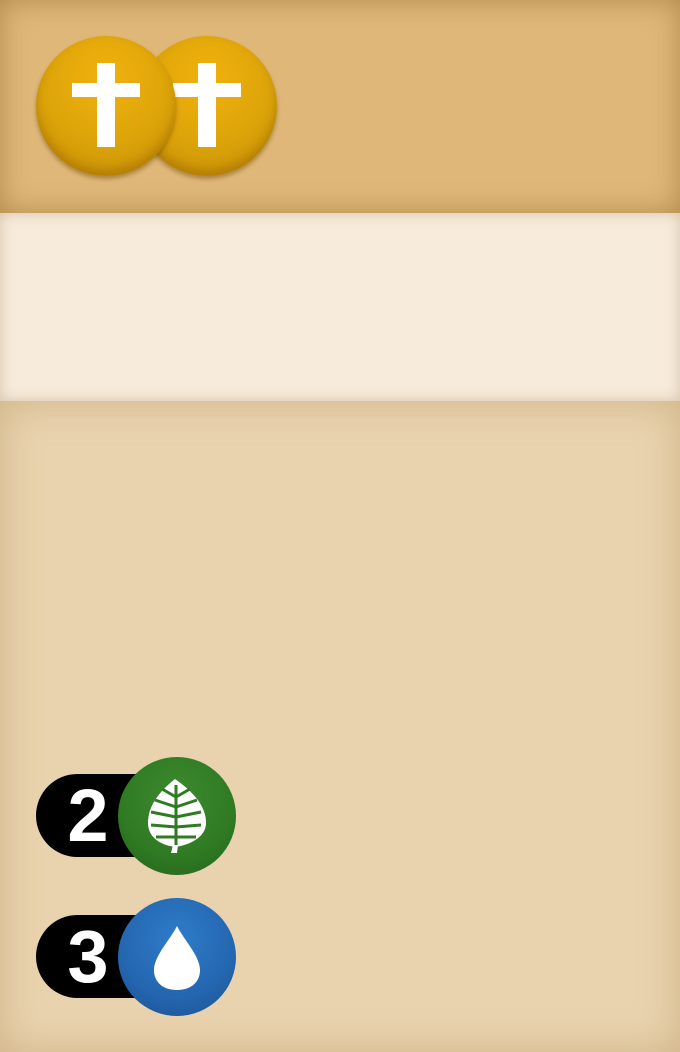  I want to click on cross-coin, so click(106, 106).